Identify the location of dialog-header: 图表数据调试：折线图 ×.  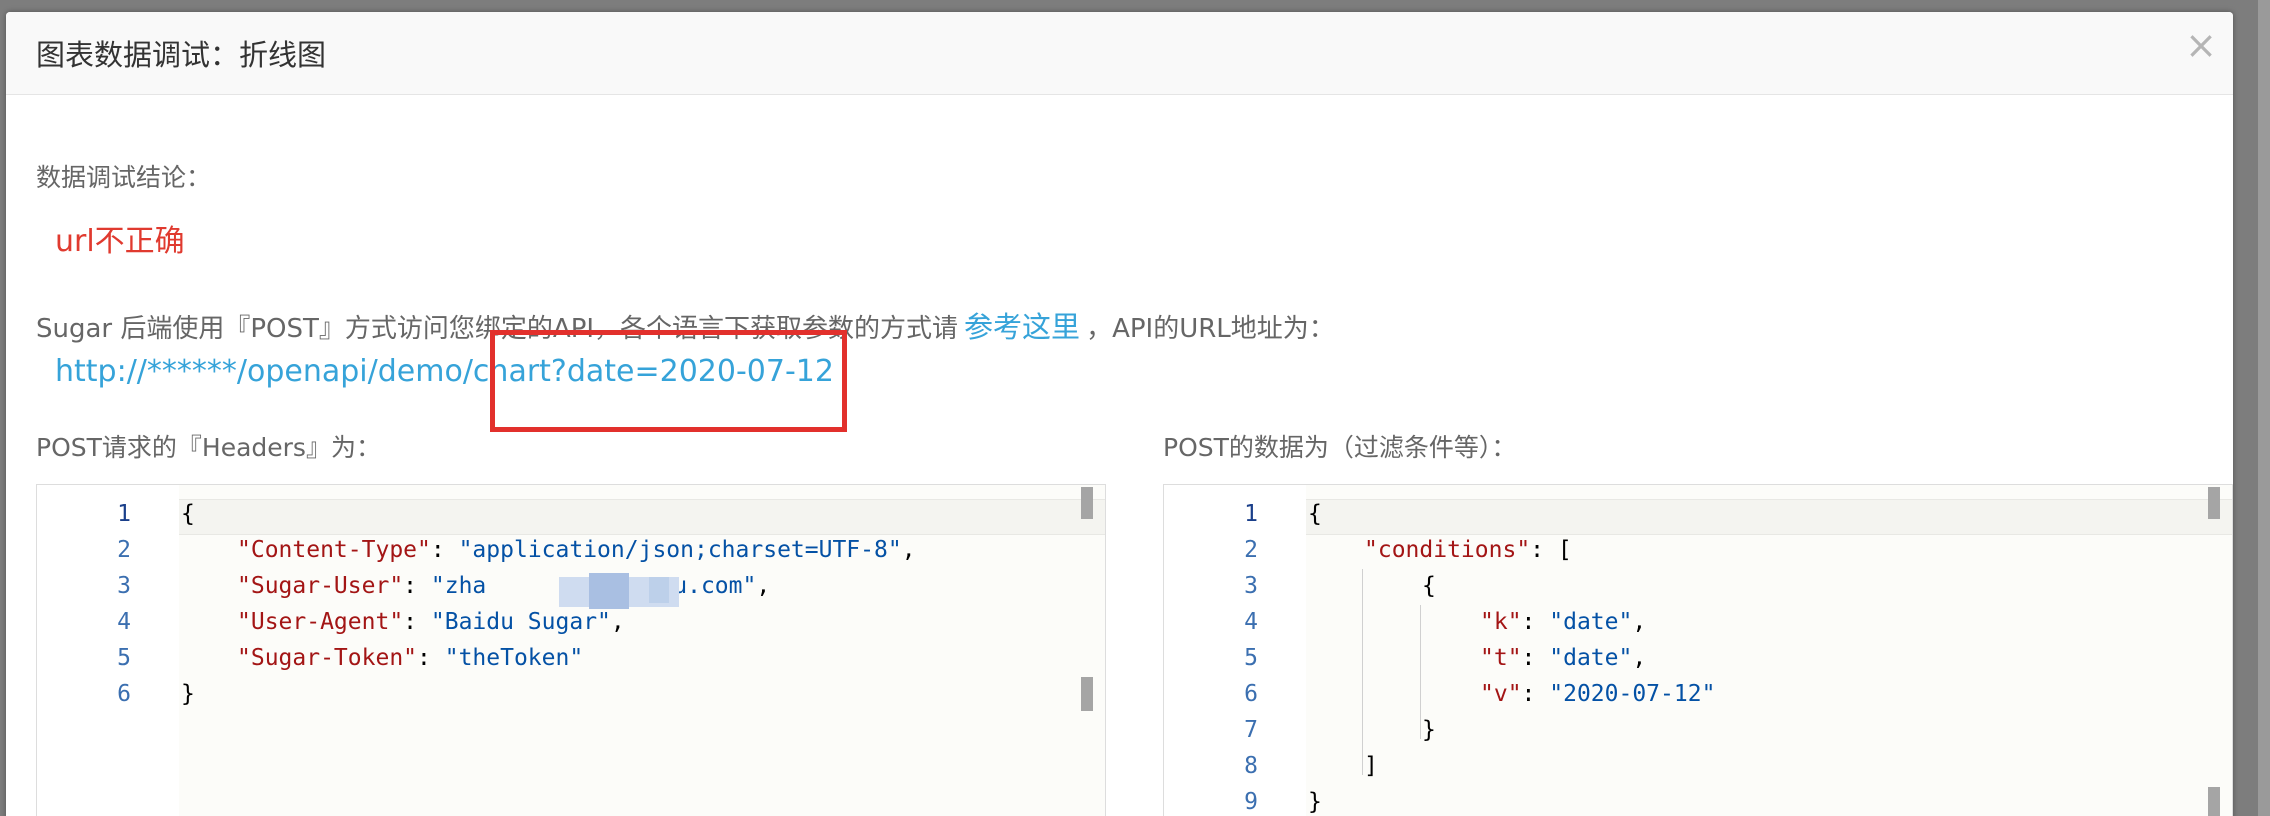
(1119, 53).